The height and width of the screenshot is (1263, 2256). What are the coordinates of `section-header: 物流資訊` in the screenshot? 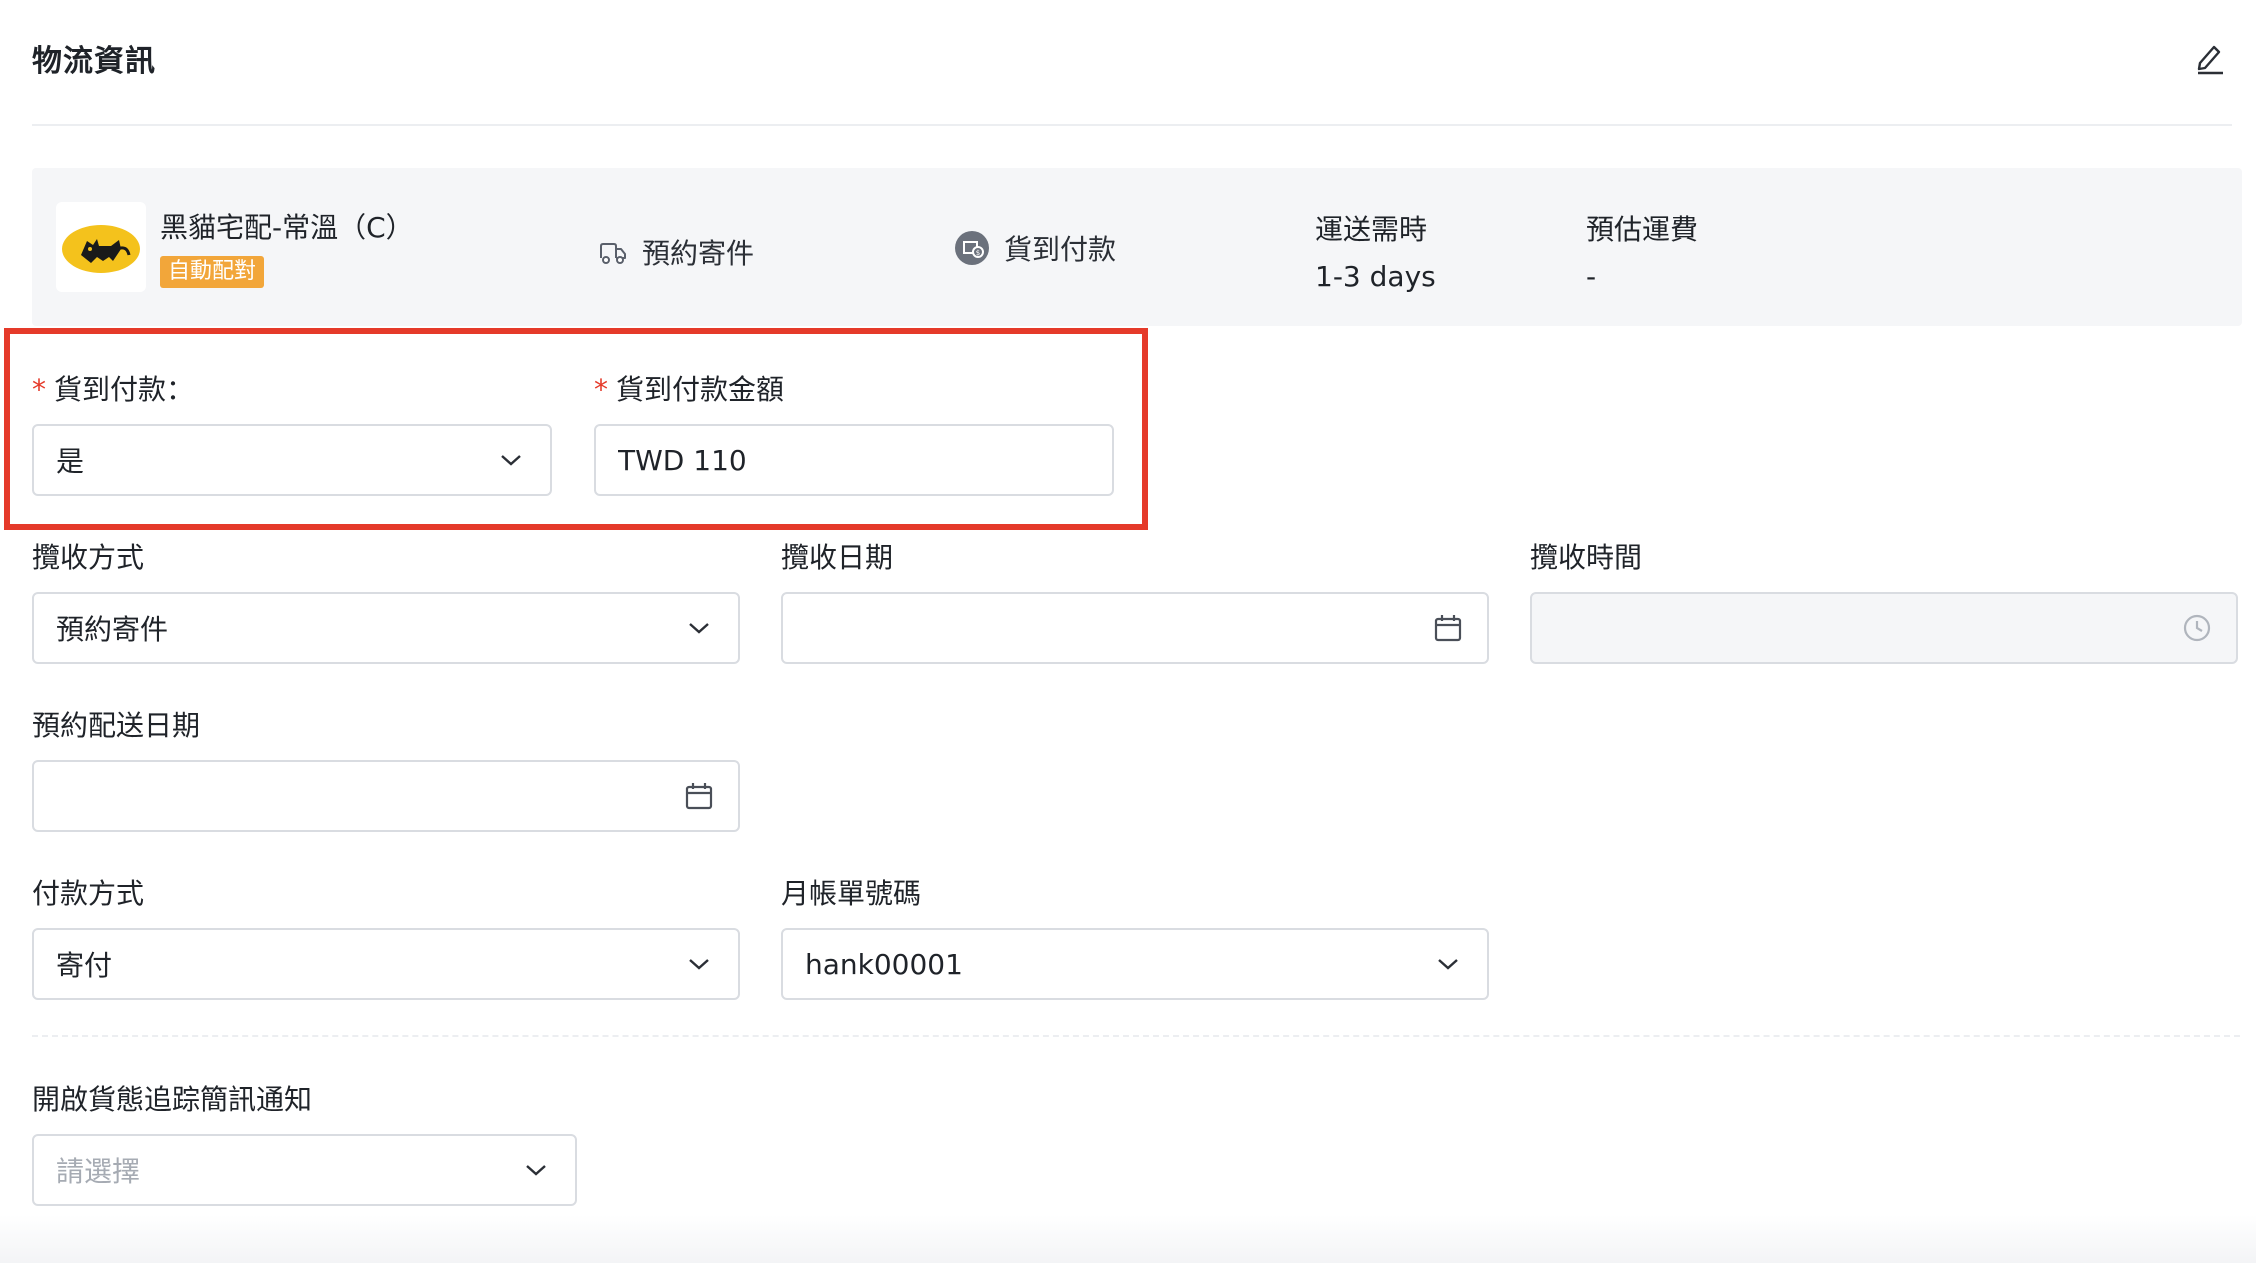 It's located at (1132, 78).